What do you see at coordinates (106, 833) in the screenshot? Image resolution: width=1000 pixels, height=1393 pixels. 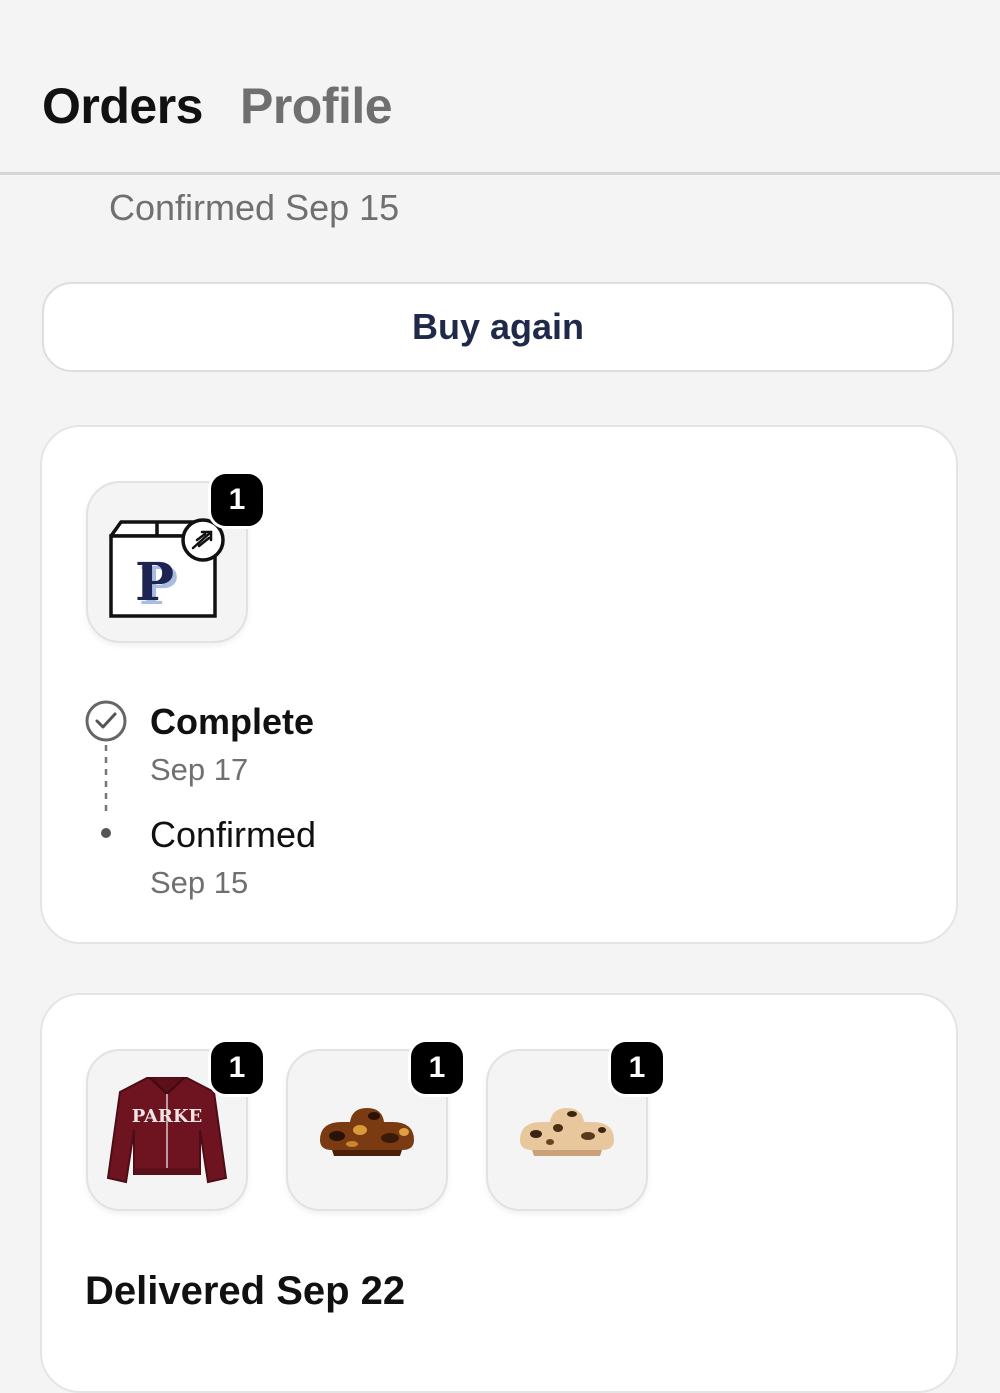 I see `dot-icon` at bounding box center [106, 833].